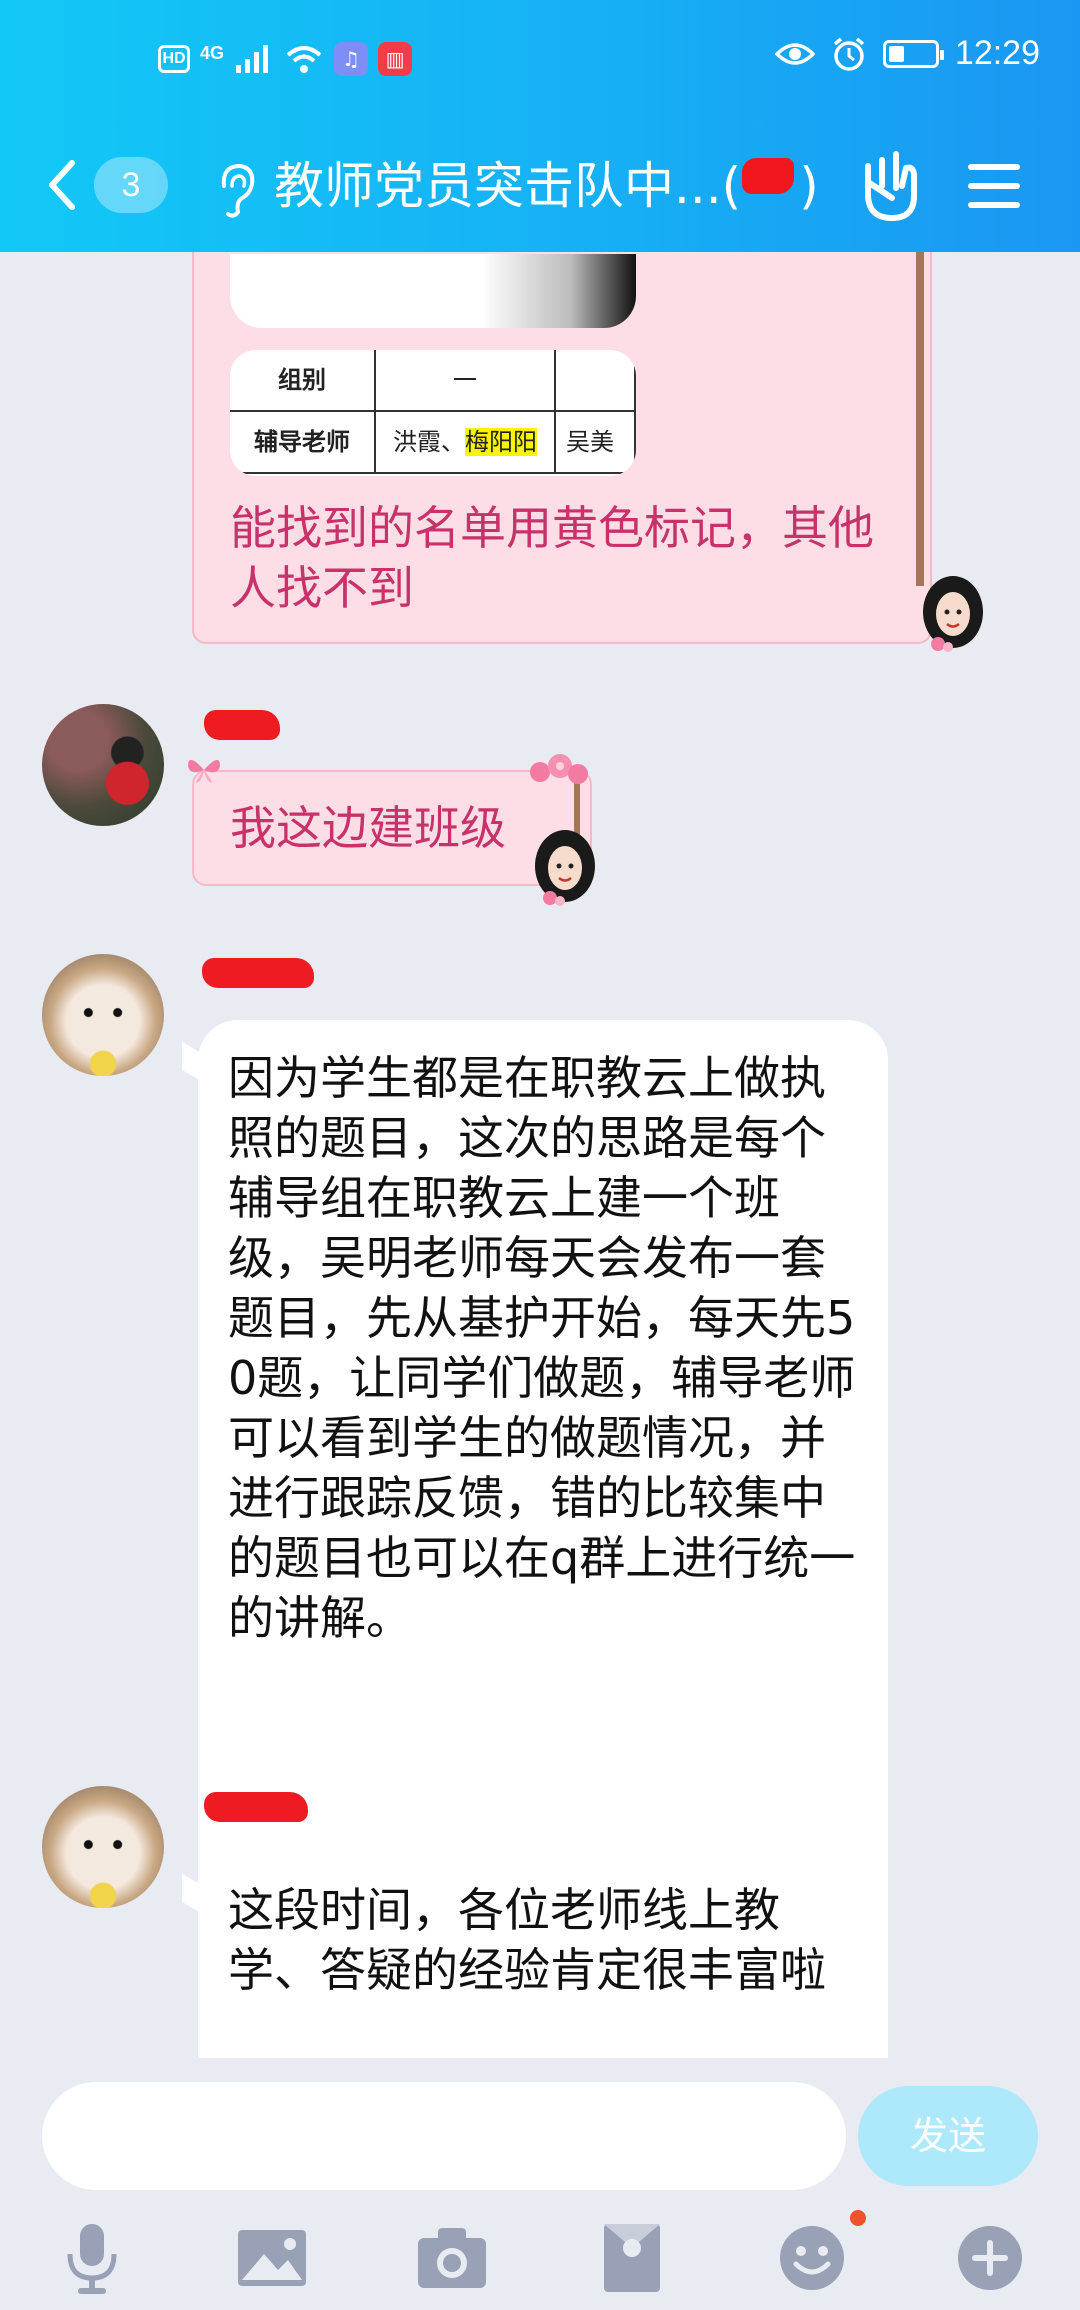 This screenshot has height=2310, width=1080. What do you see at coordinates (212, 52) in the screenshot?
I see `network-type: 4G` at bounding box center [212, 52].